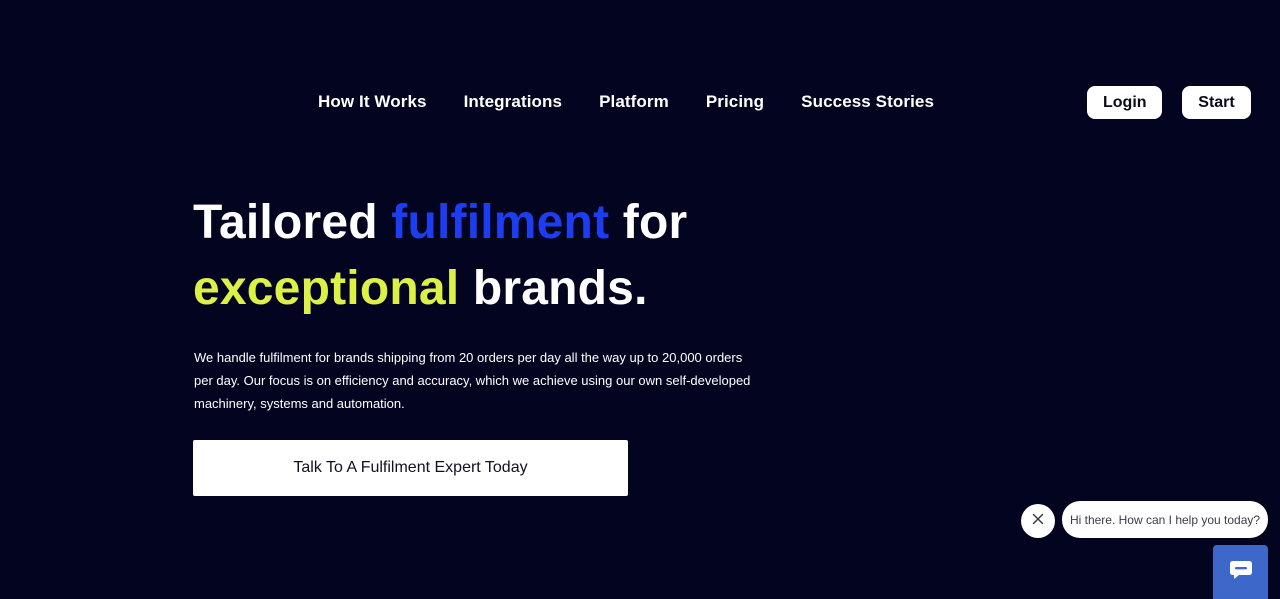  Describe the element at coordinates (1124, 102) in the screenshot. I see `login-button: Login` at that location.